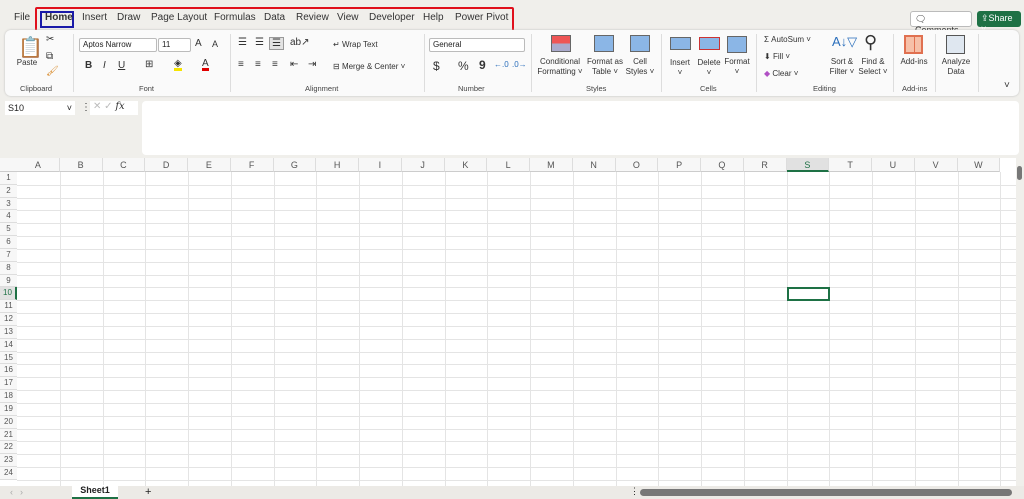 The image size is (1024, 499). What do you see at coordinates (88, 65) in the screenshot?
I see `bold-button: B` at bounding box center [88, 65].